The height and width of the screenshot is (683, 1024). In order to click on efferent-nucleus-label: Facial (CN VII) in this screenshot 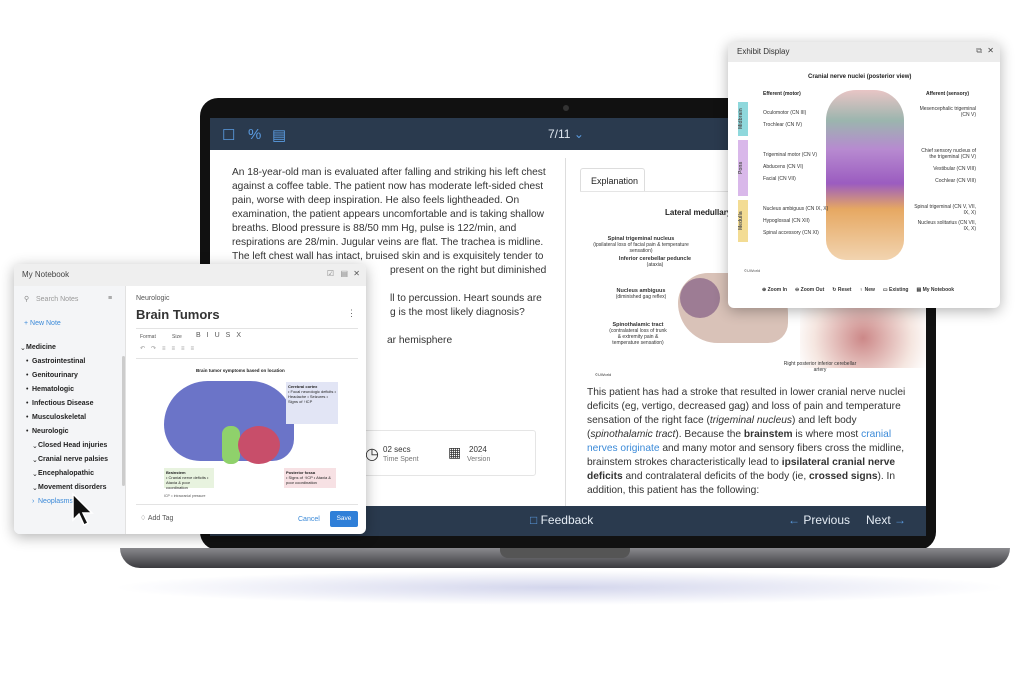, I will do `click(779, 179)`.